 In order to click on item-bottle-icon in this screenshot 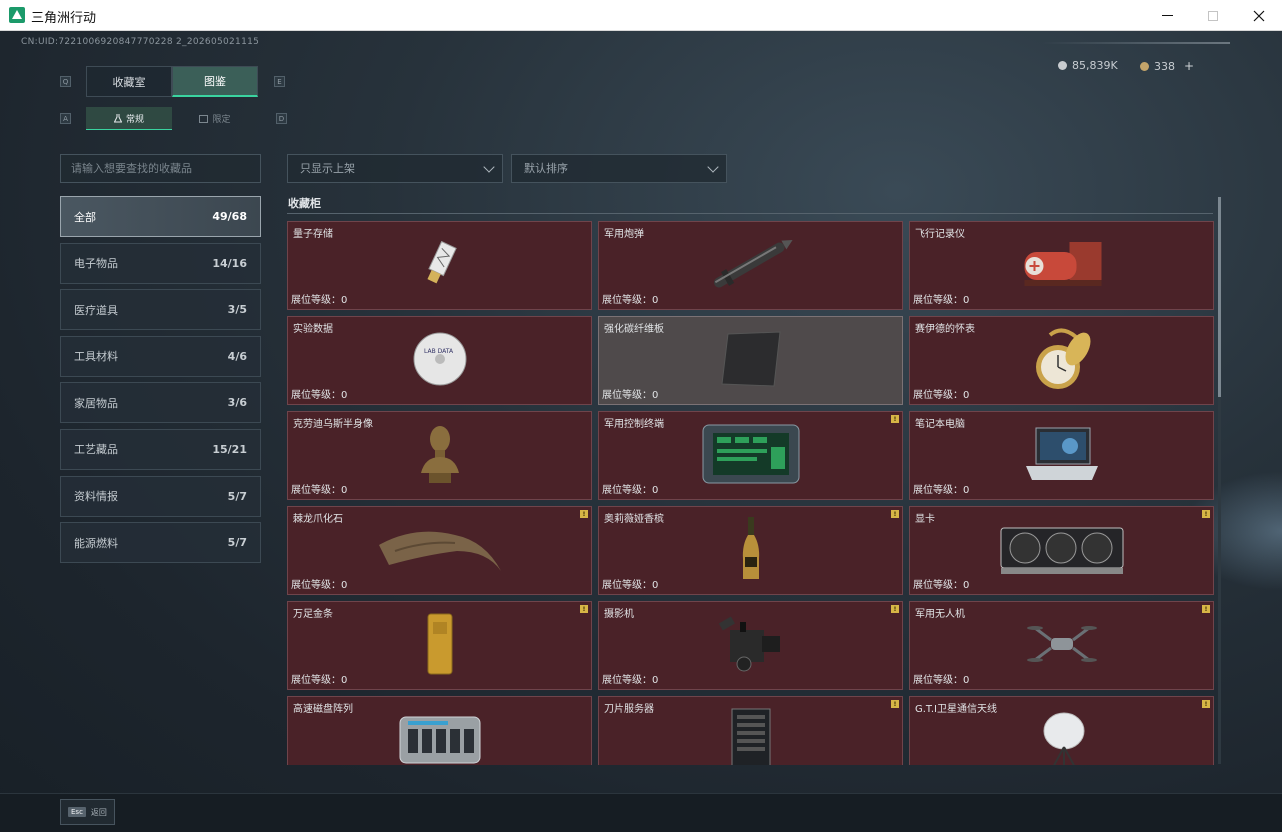, I will do `click(751, 551)`.